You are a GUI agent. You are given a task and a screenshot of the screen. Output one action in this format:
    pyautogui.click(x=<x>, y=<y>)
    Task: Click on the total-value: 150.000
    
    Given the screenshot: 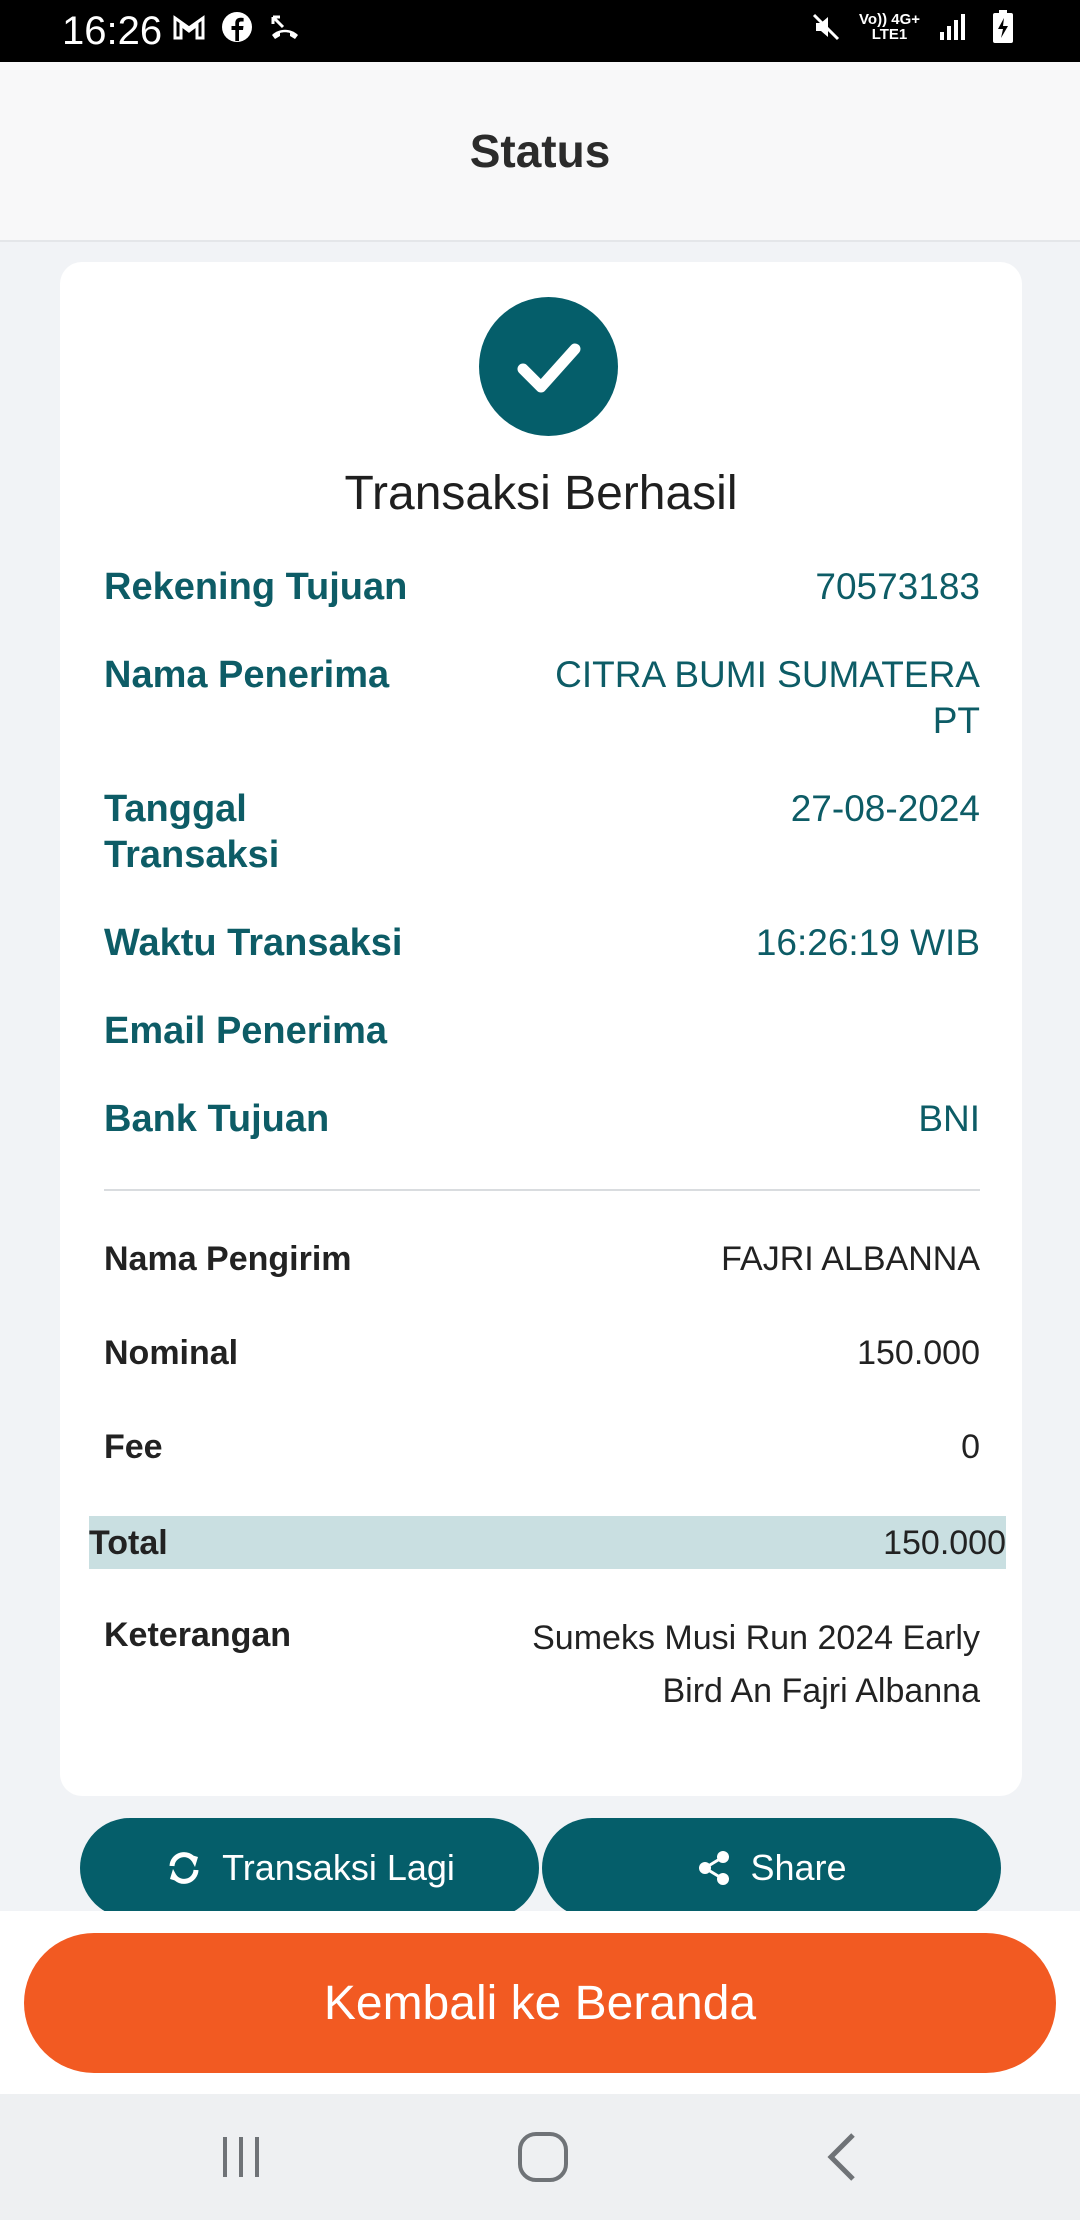 What is the action you would take?
    pyautogui.click(x=944, y=1543)
    